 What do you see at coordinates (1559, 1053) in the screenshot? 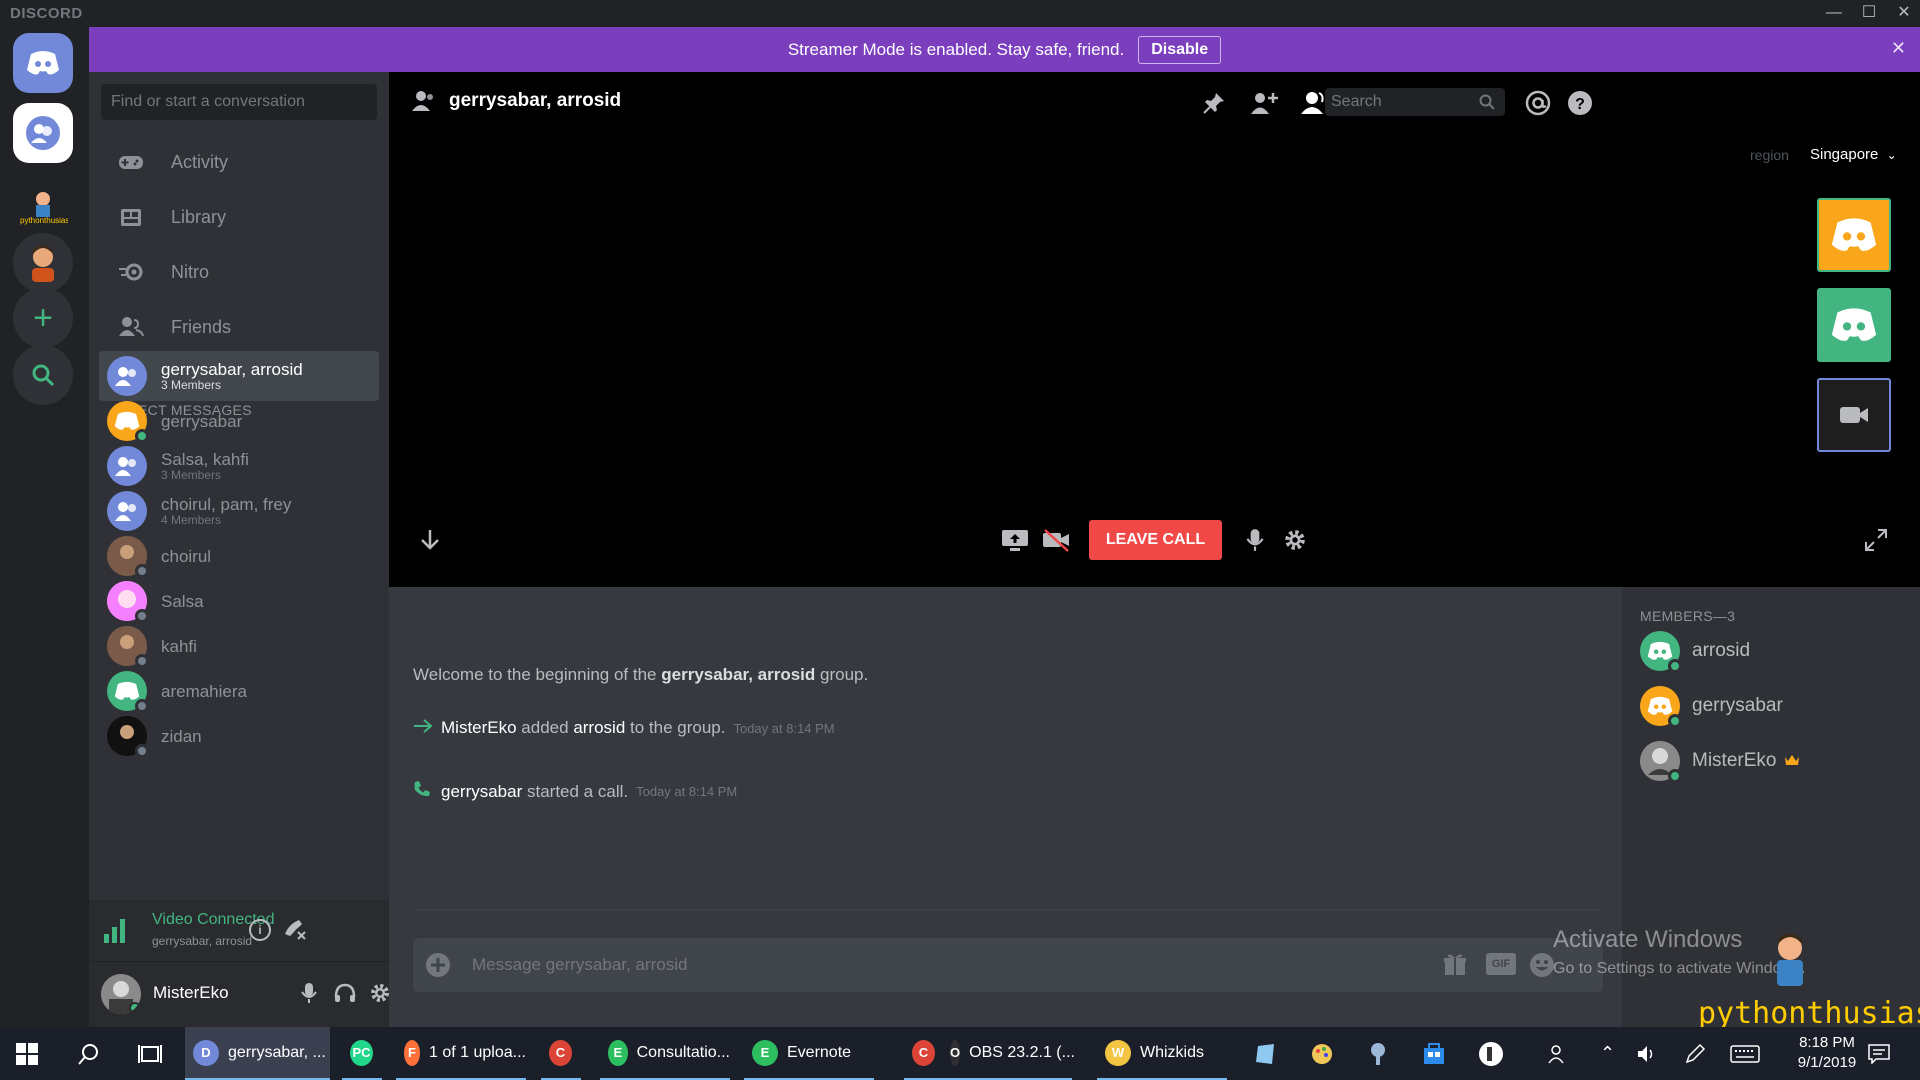
I see `people-icon` at bounding box center [1559, 1053].